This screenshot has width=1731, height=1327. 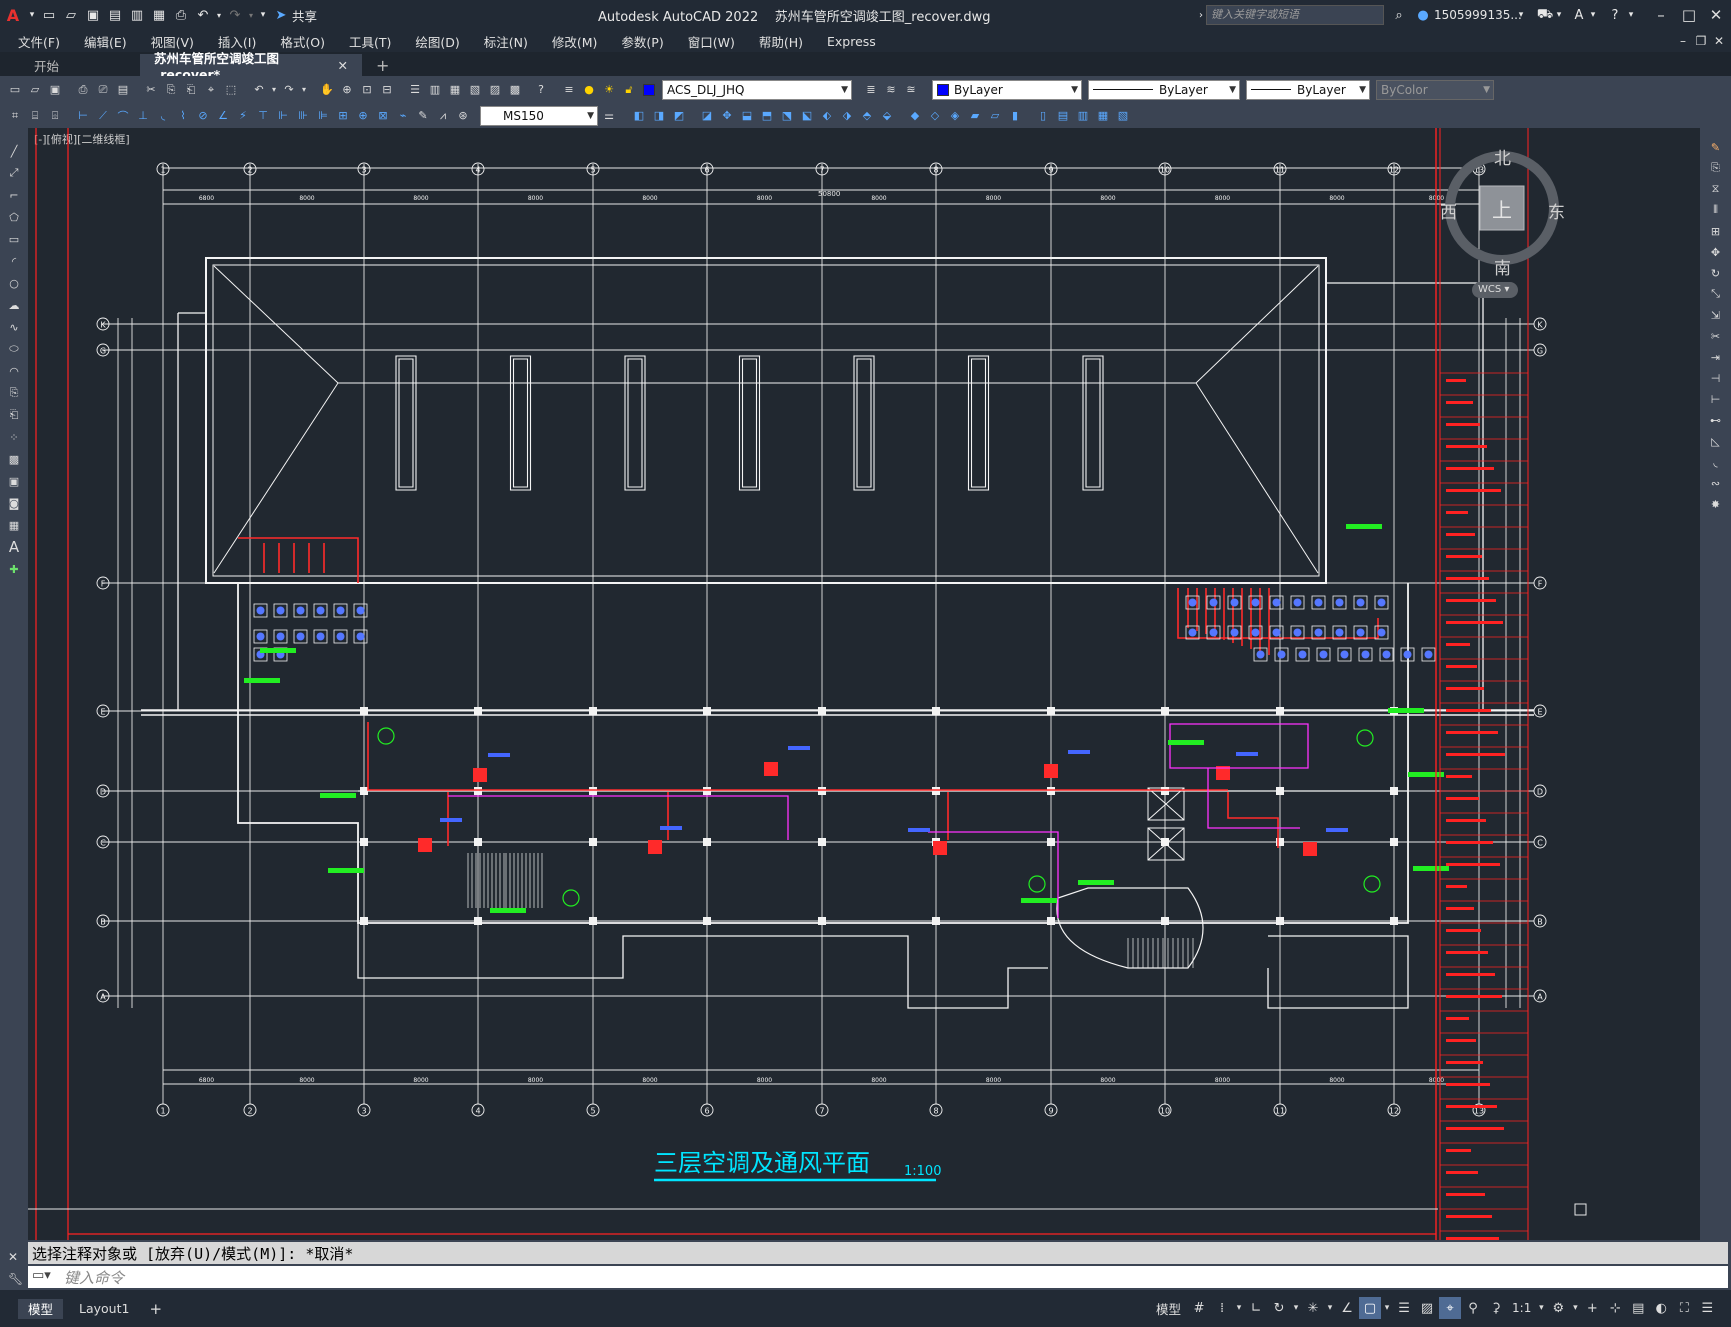 What do you see at coordinates (1448, 210) in the screenshot?
I see `compass-west: 西` at bounding box center [1448, 210].